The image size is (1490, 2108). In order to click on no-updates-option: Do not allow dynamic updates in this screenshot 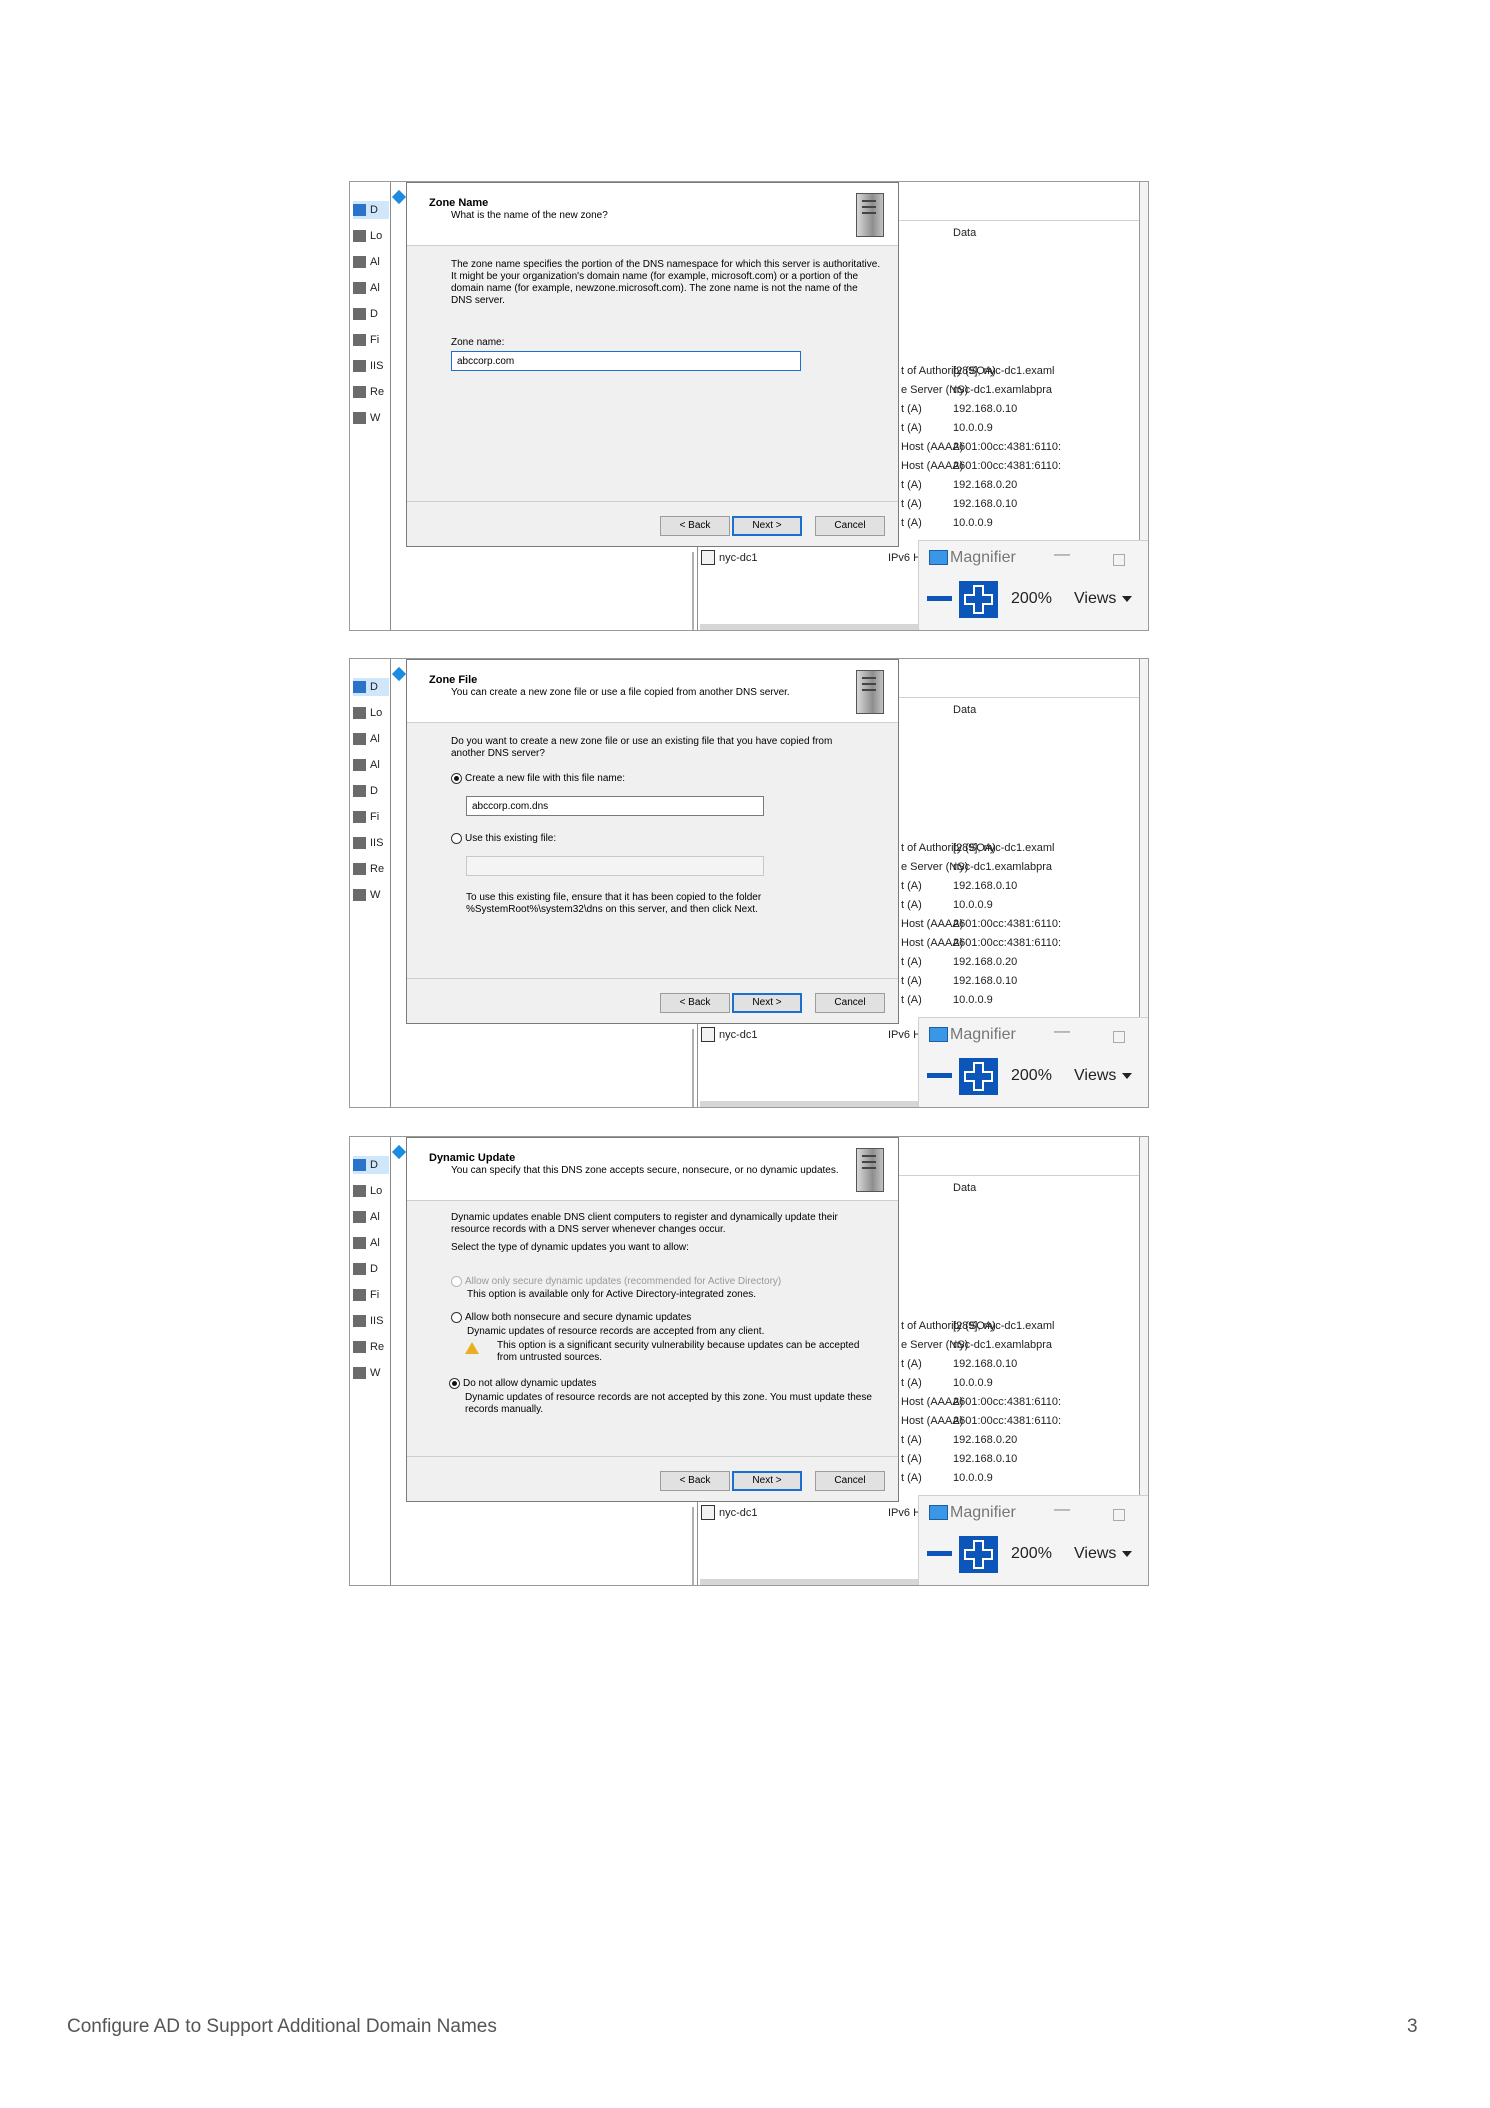, I will do `click(522, 1384)`.